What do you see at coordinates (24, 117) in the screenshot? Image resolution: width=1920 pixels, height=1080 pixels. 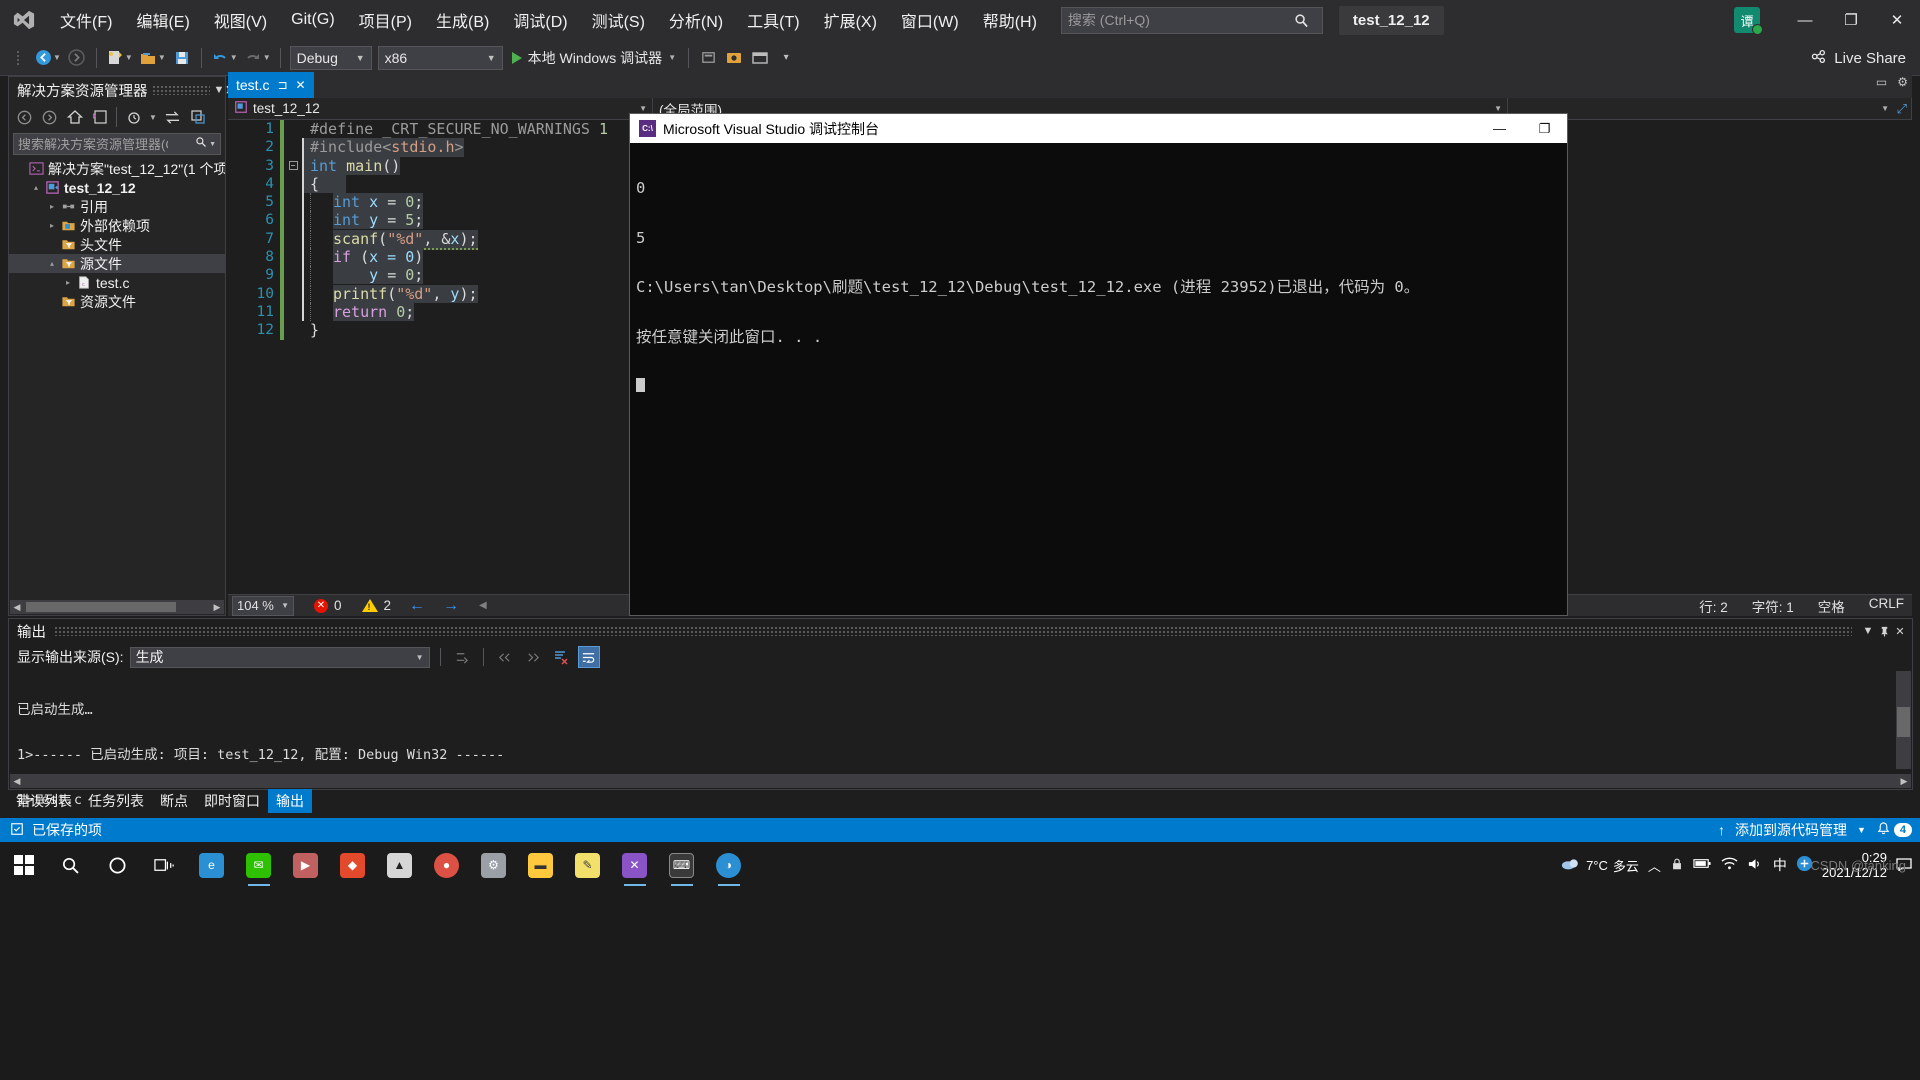 I see `back-icon` at bounding box center [24, 117].